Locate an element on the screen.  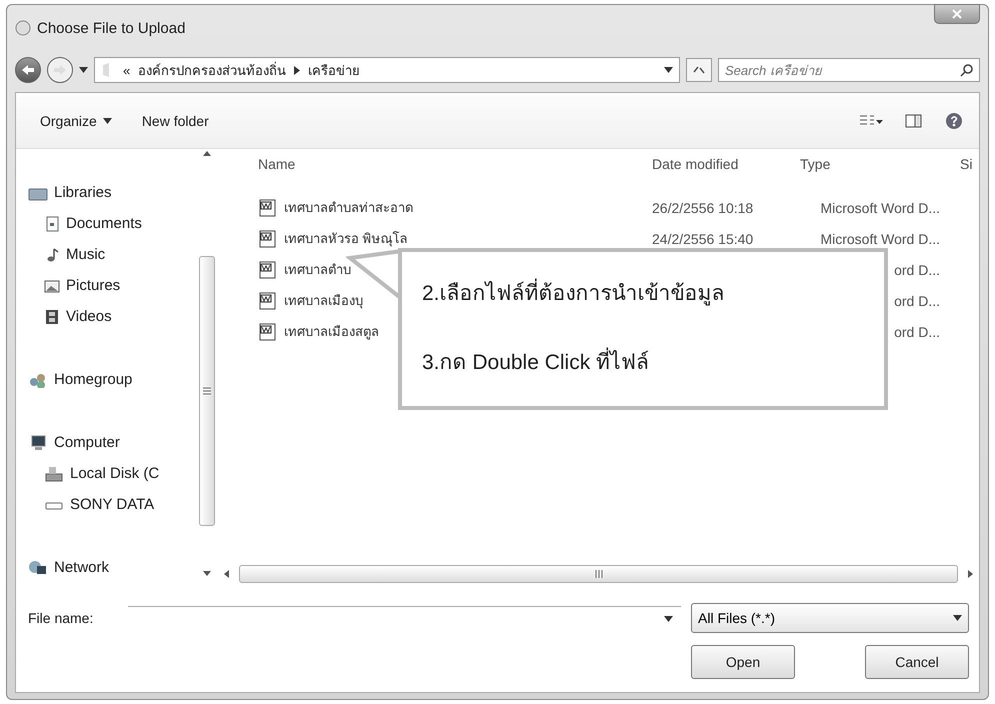
scrollbar-thumb is located at coordinates (207, 391).